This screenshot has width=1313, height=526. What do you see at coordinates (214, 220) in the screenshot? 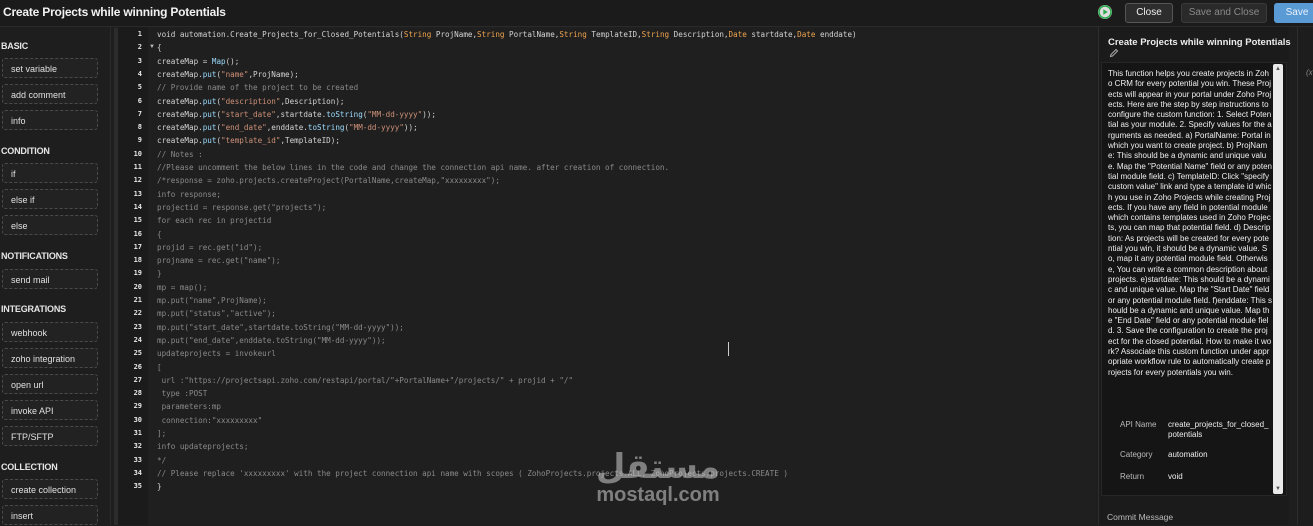
I see `code-line: for each rec in projectid` at bounding box center [214, 220].